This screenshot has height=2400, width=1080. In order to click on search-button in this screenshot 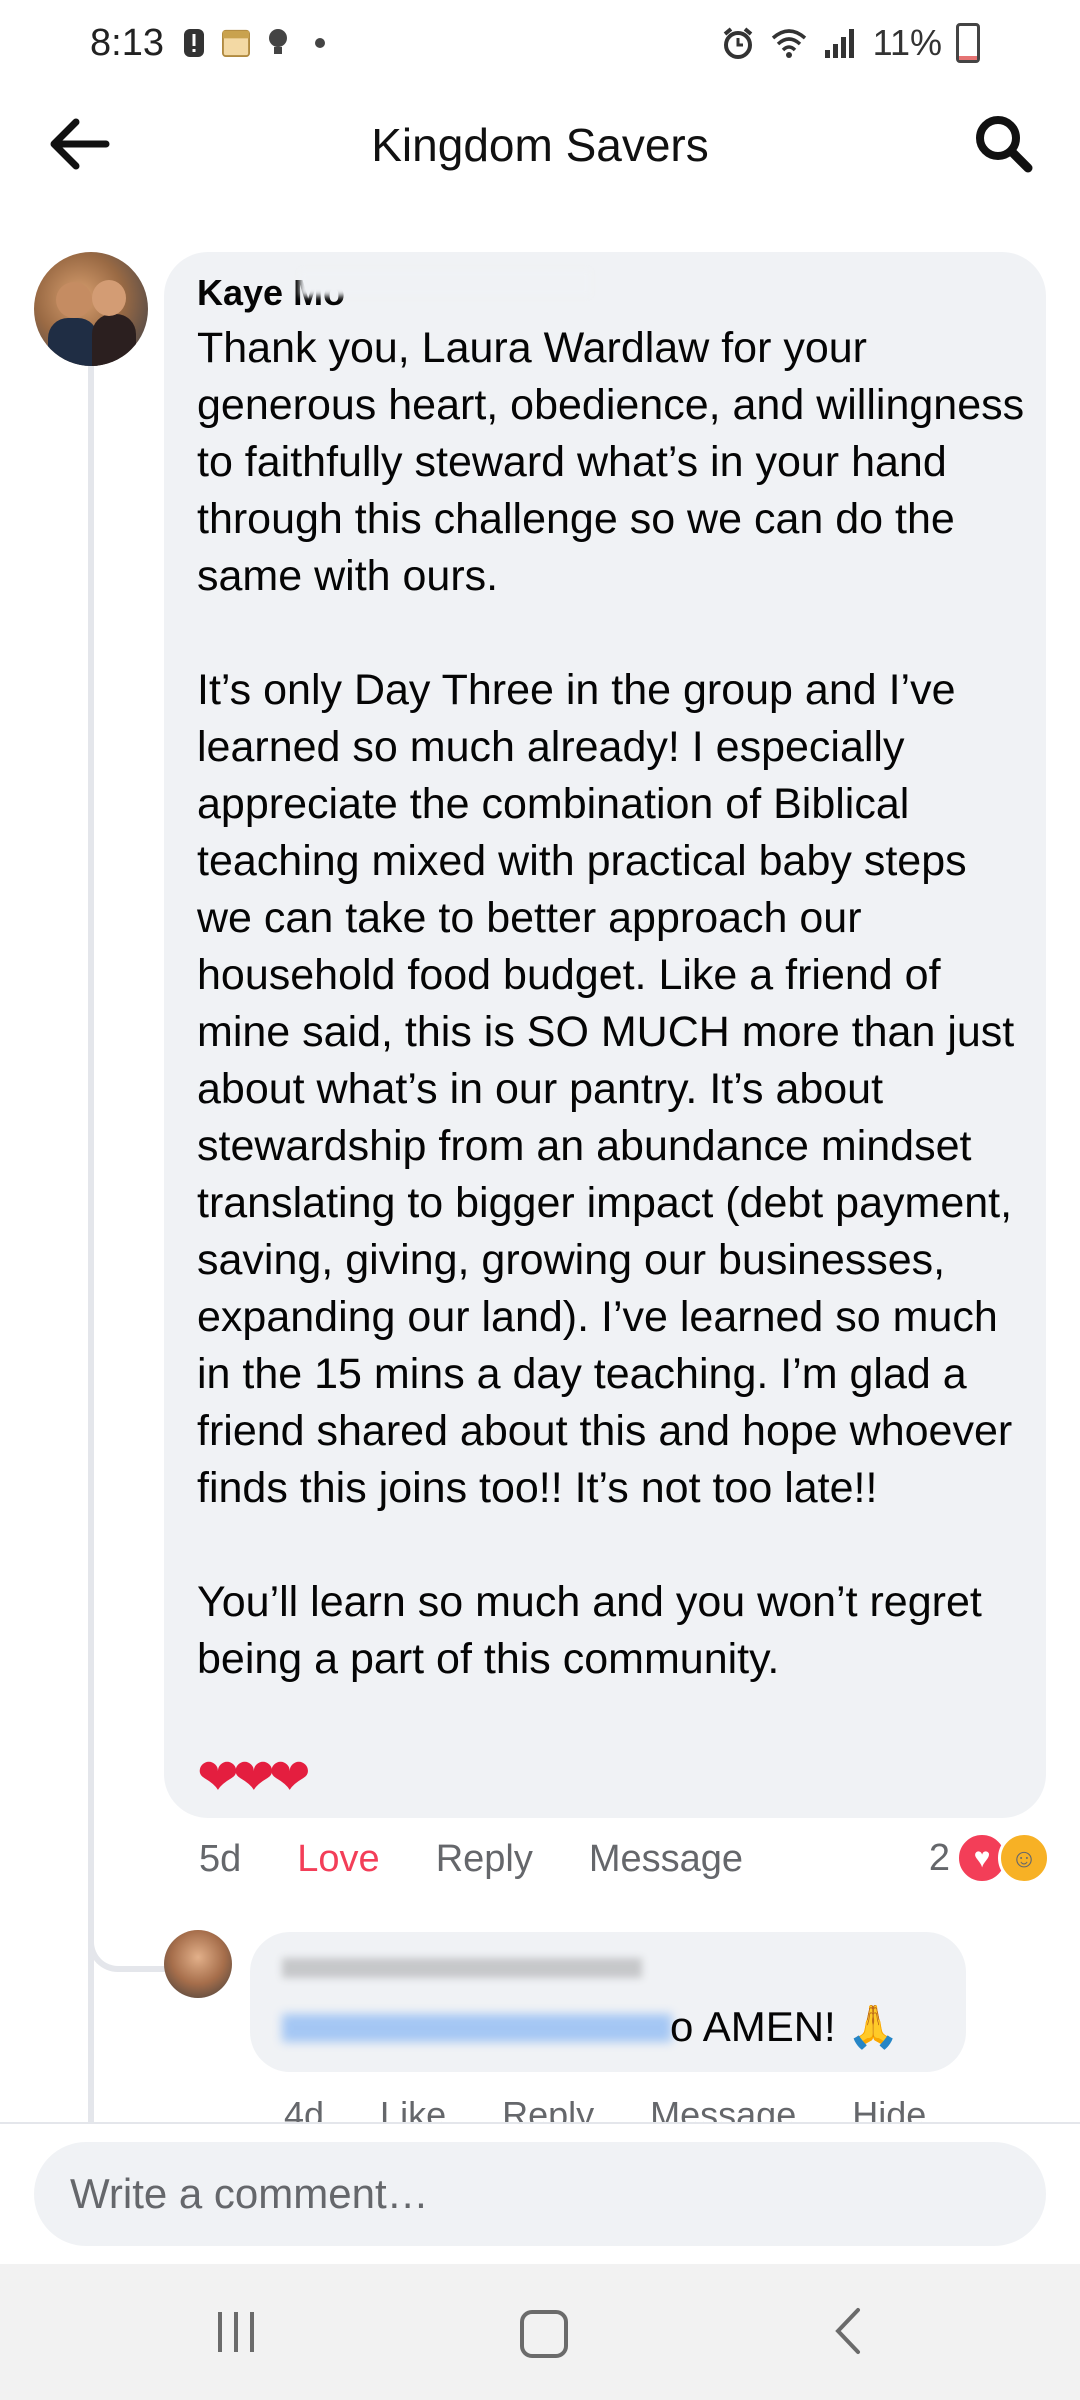, I will do `click(1004, 144)`.